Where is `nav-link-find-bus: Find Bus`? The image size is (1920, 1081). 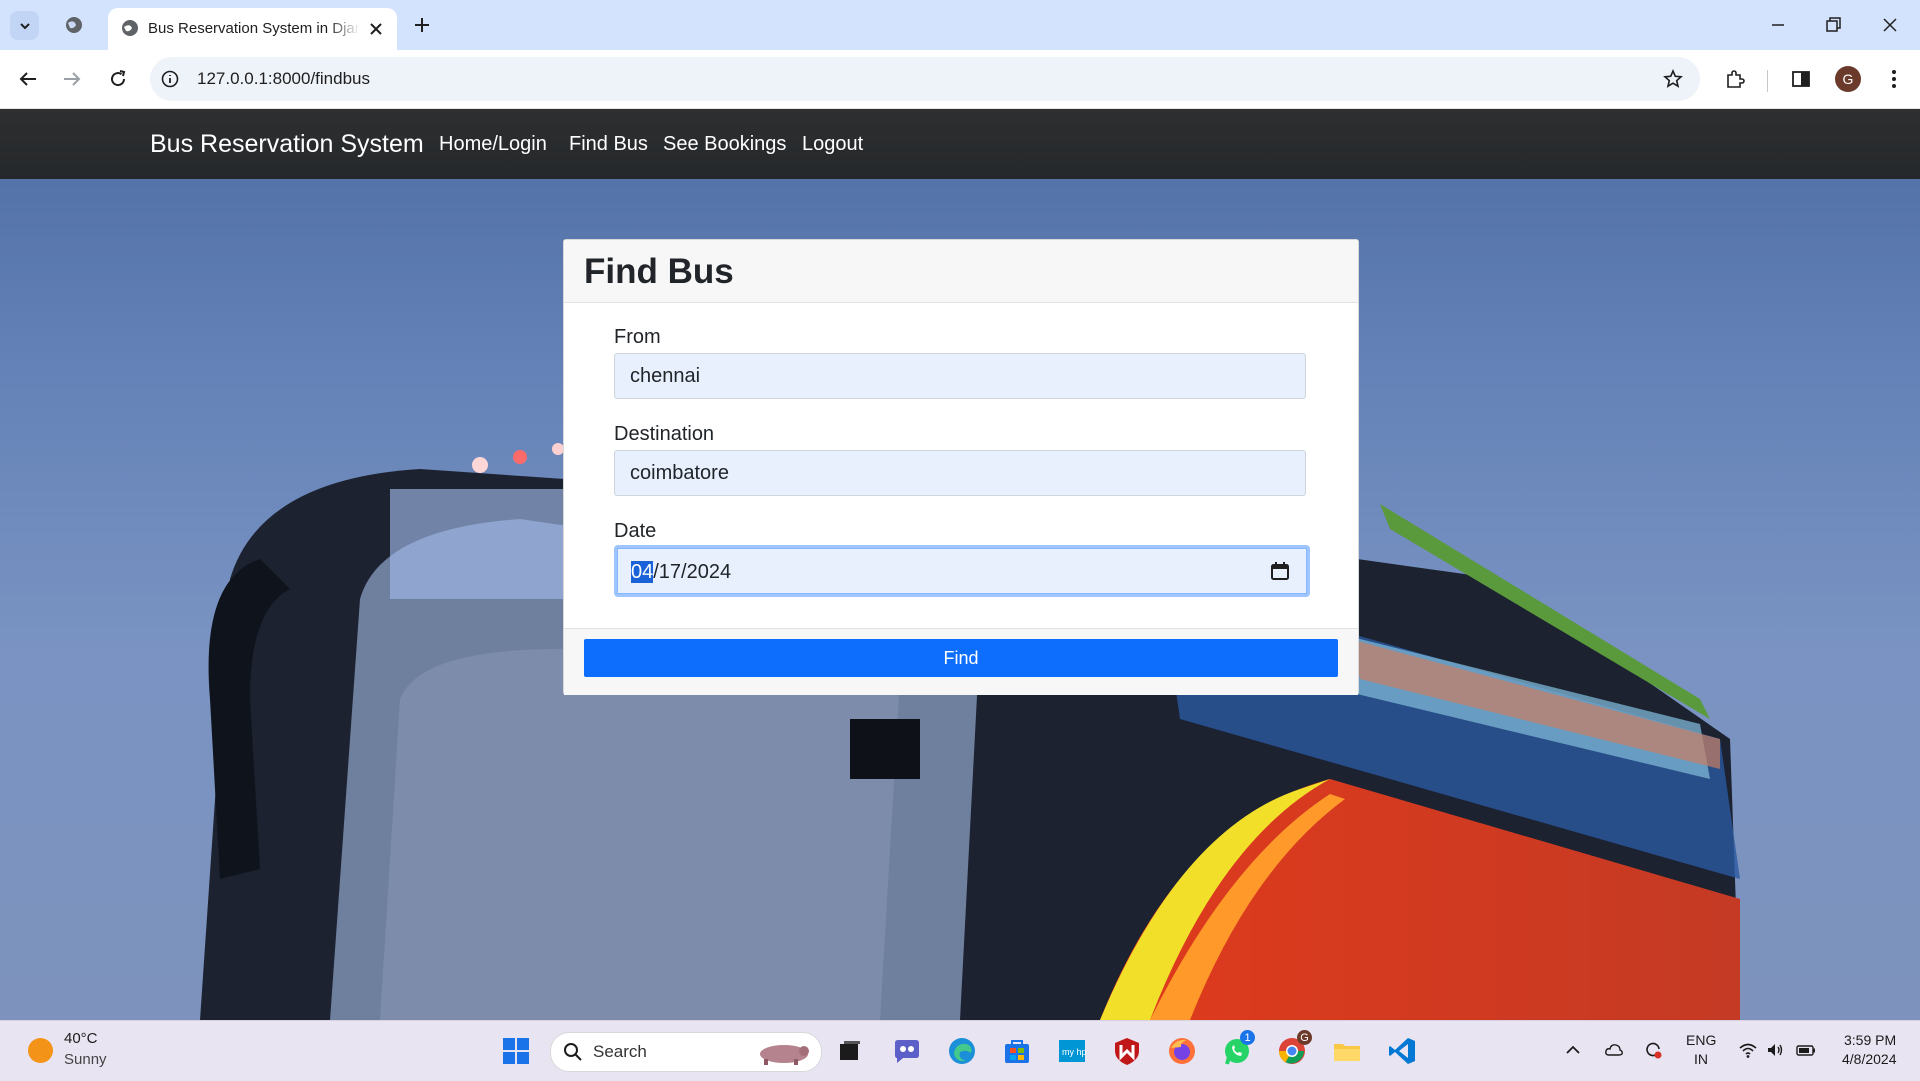
nav-link-find-bus: Find Bus is located at coordinates (608, 144).